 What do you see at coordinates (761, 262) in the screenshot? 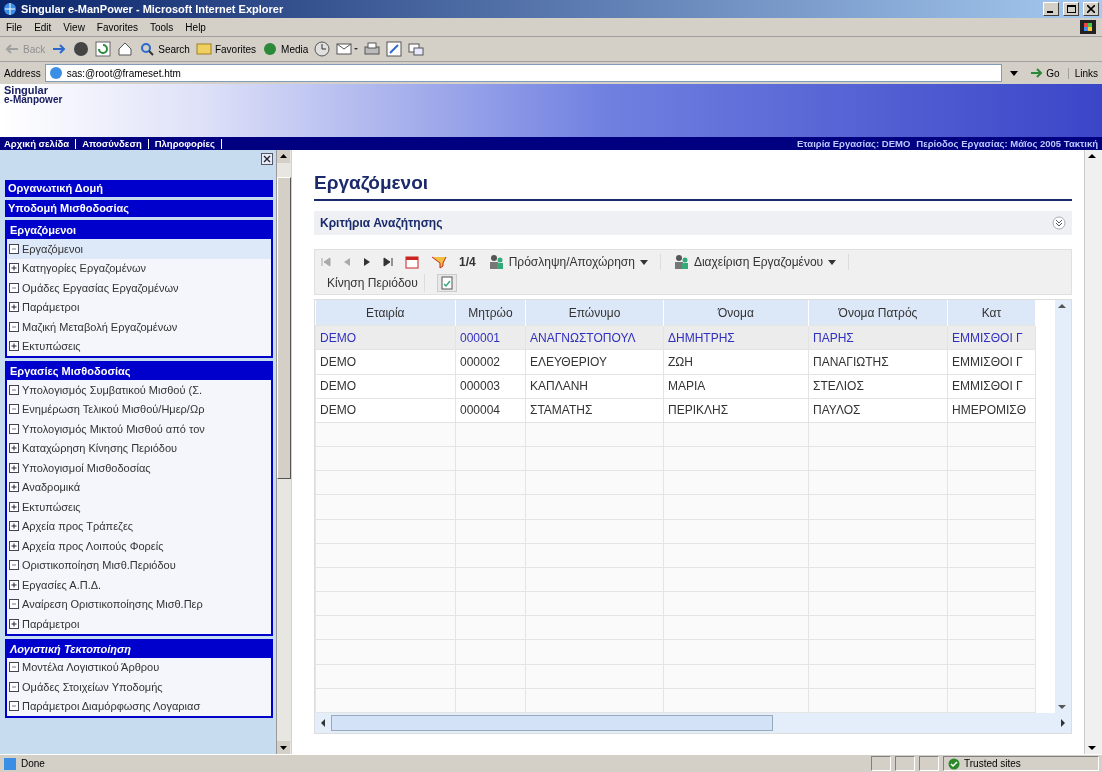
I see `dropdown-button: Διαχείριση Εργαζομένου` at bounding box center [761, 262].